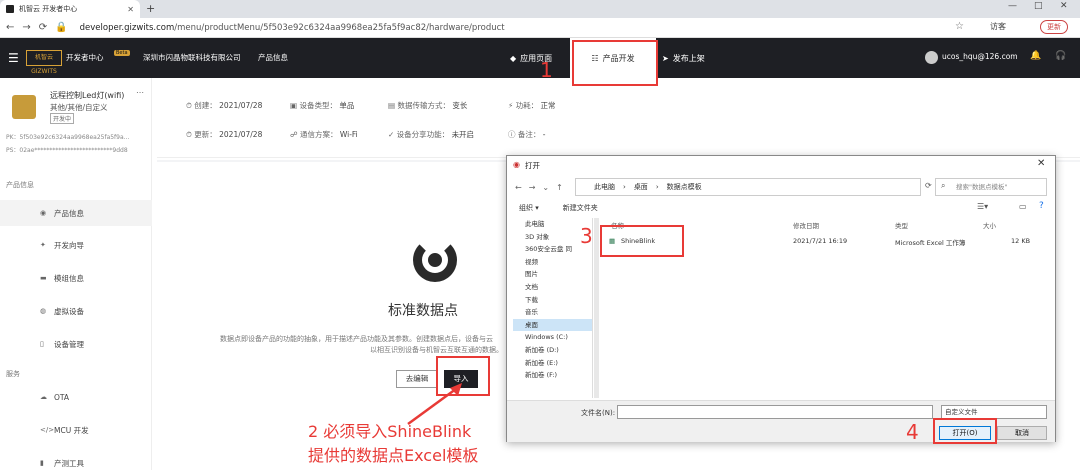  I want to click on gizwits-logo: 机智云 GIZWITS, so click(44, 62).